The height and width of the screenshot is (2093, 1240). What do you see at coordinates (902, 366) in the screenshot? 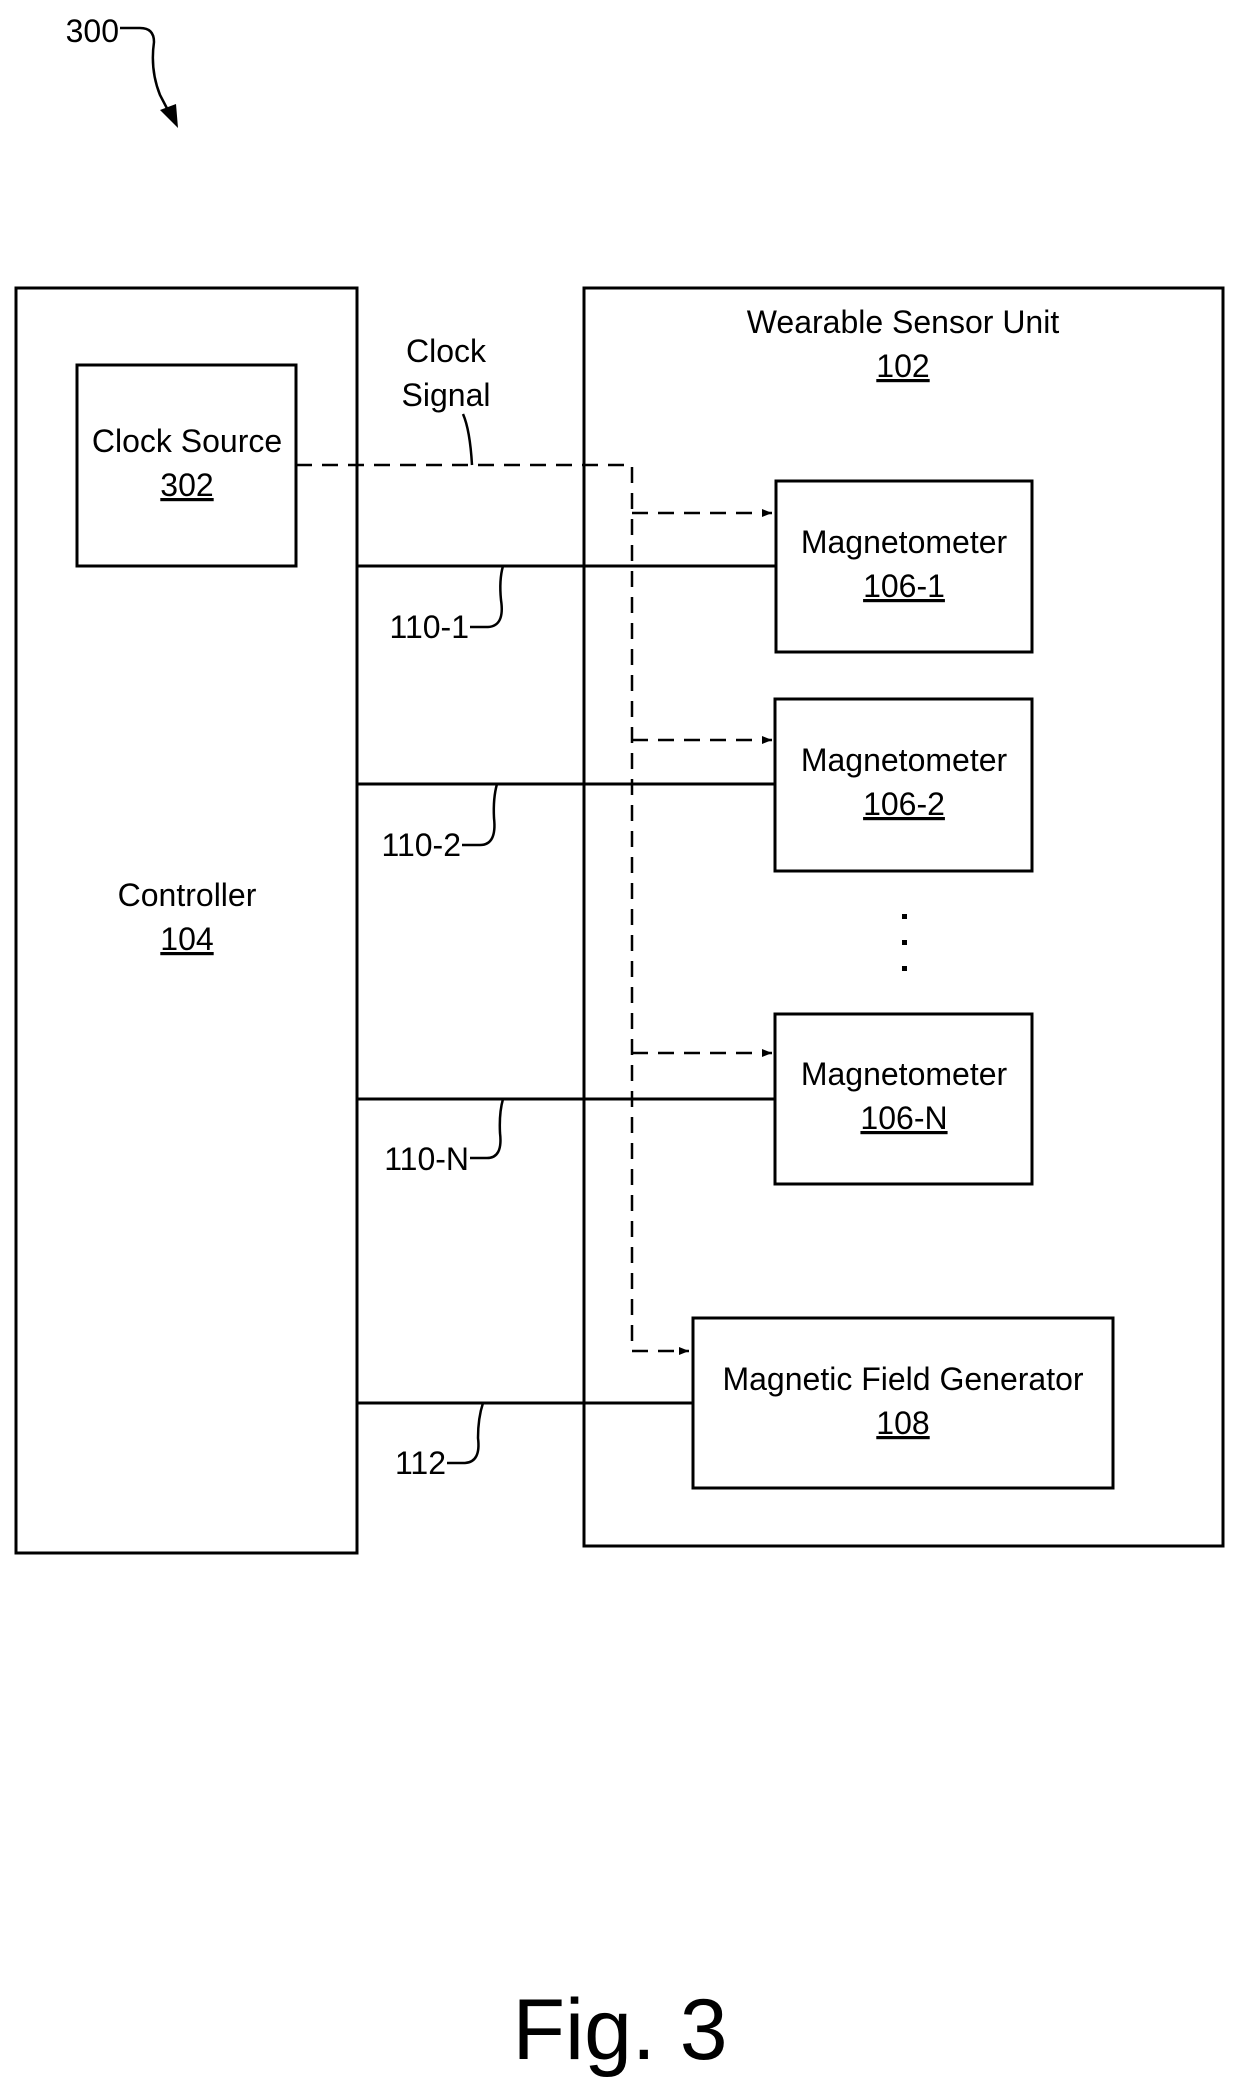
I see `wearable-sensor-unit-ref: 102` at bounding box center [902, 366].